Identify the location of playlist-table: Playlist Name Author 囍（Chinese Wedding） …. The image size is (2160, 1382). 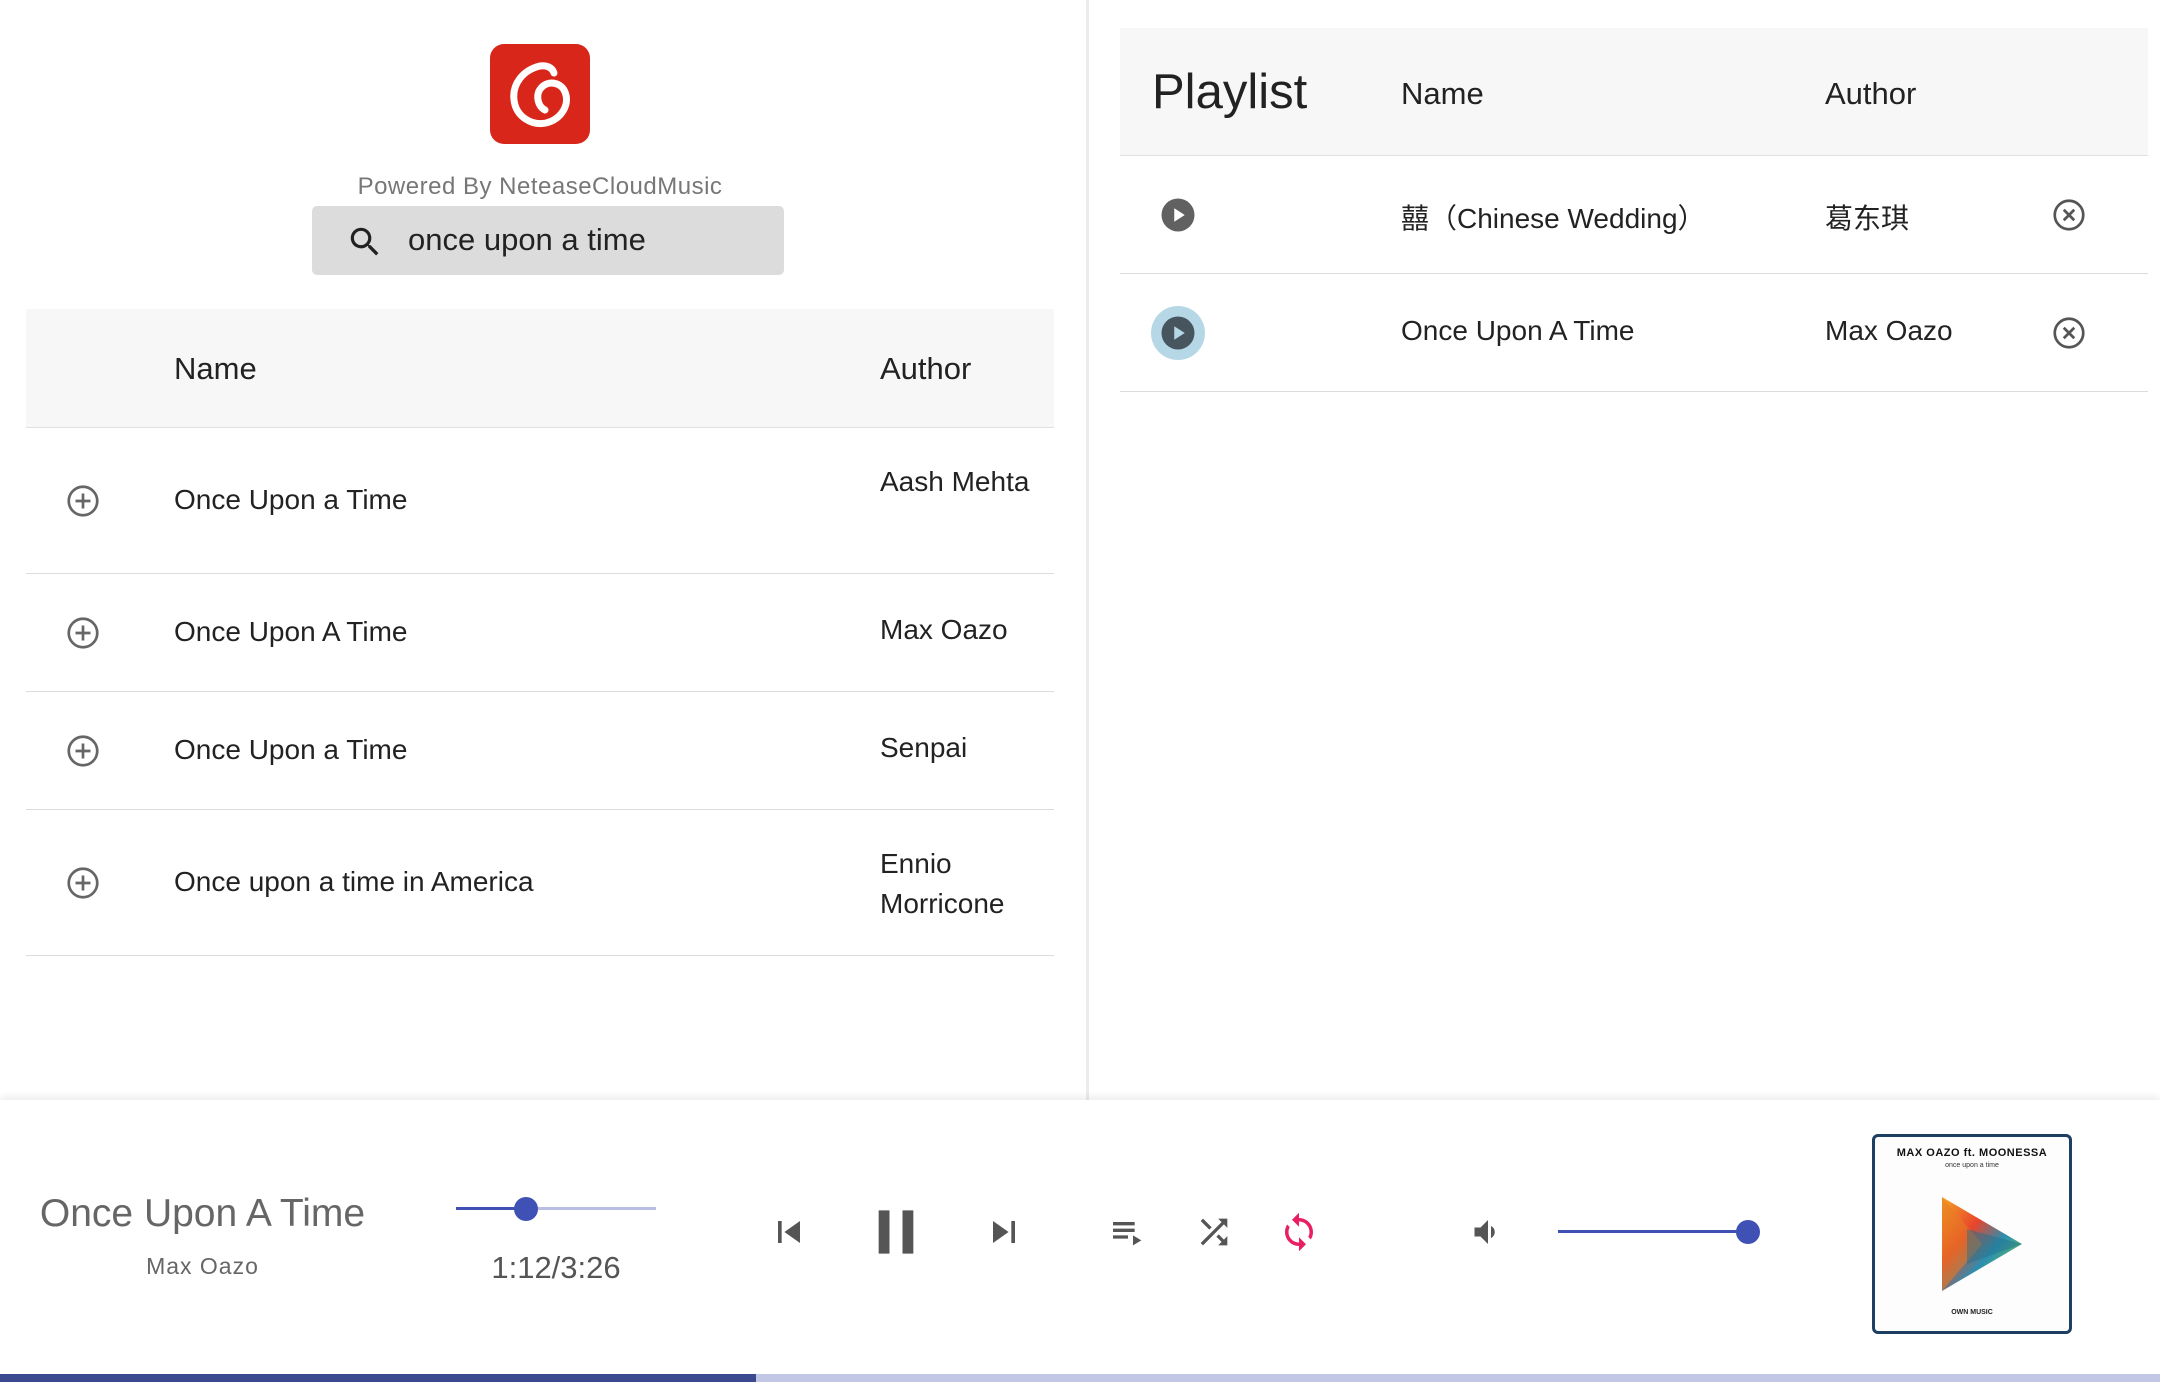
(1634, 210).